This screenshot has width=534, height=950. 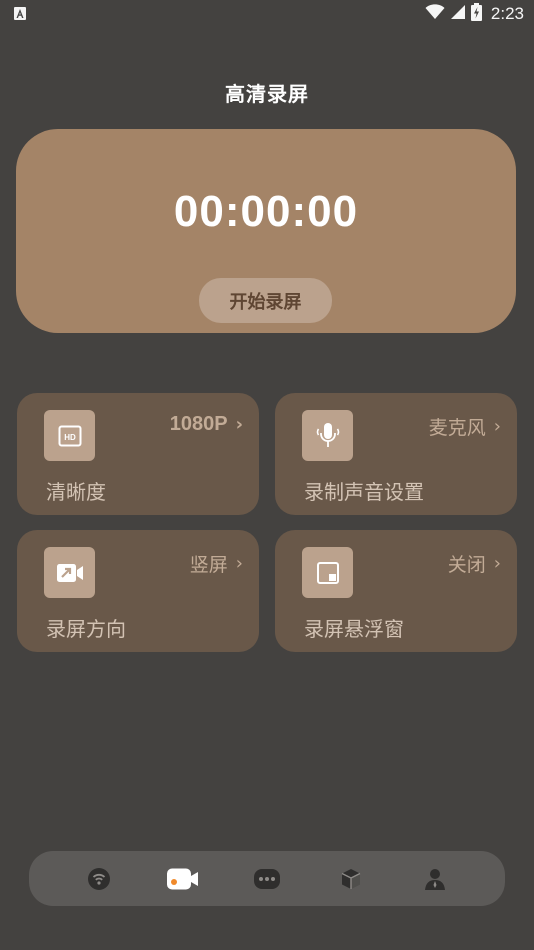 What do you see at coordinates (466, 565) in the screenshot?
I see `floating-window-value-text: 关闭` at bounding box center [466, 565].